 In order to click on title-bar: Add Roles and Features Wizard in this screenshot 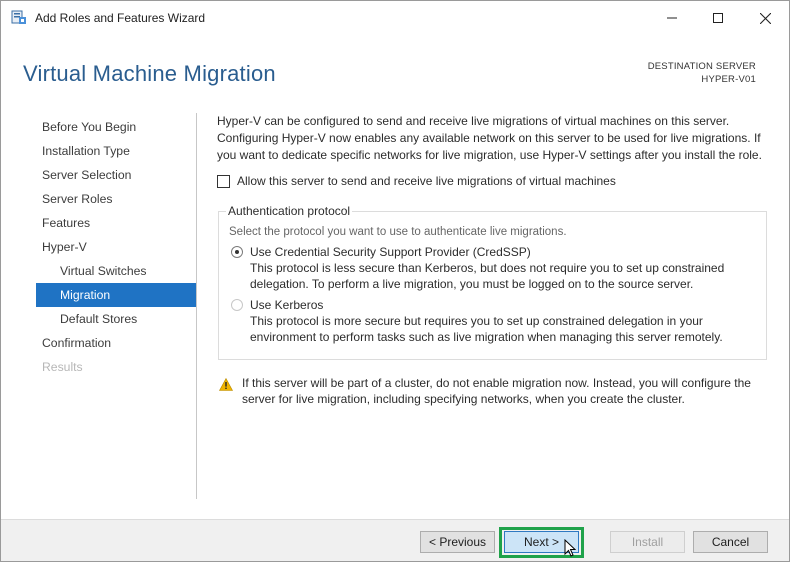, I will do `click(395, 18)`.